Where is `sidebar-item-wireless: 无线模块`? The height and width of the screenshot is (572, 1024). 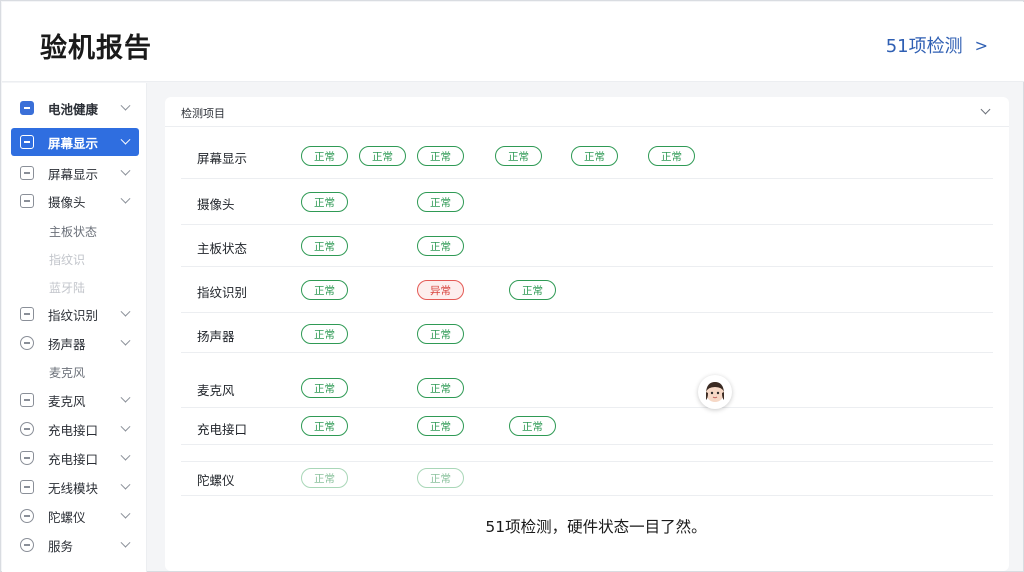
sidebar-item-wireless: 无线模块 is located at coordinates (75, 487).